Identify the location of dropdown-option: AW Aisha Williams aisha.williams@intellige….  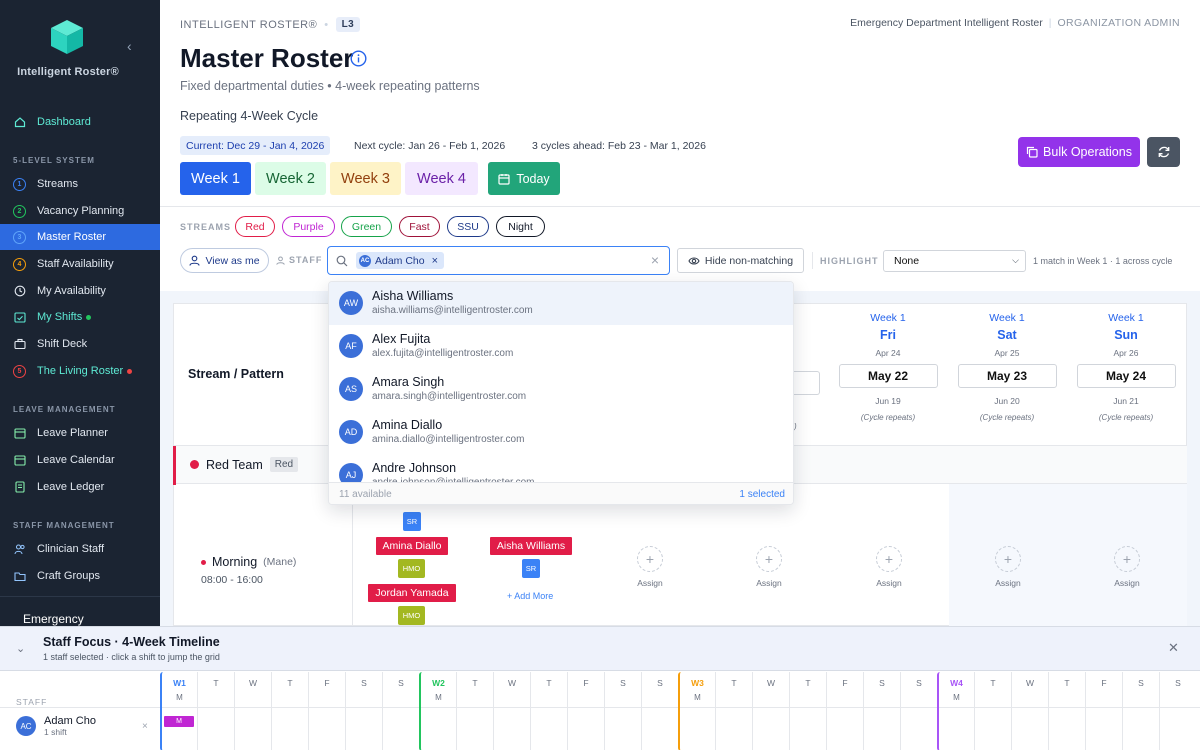
(561, 303).